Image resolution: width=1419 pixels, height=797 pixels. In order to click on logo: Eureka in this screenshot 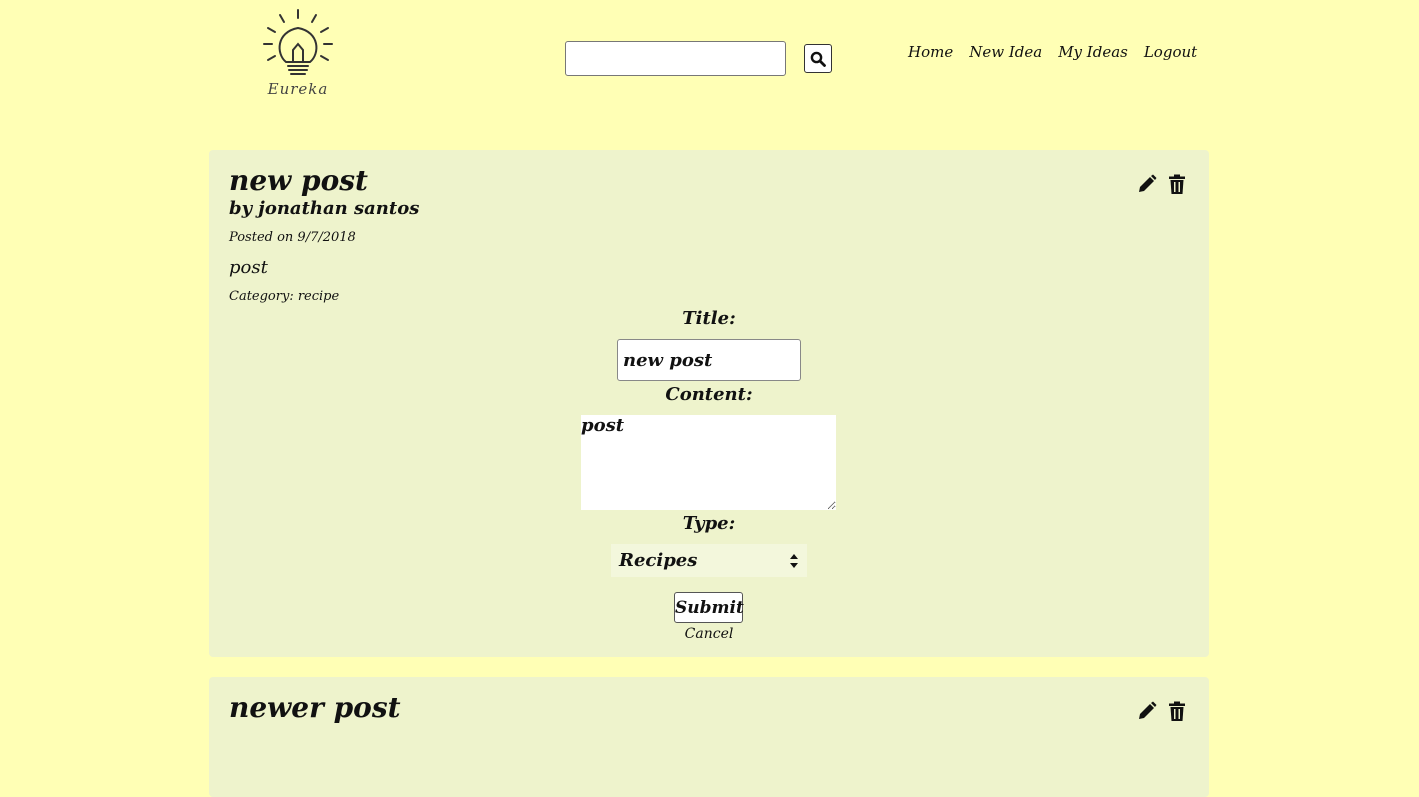, I will do `click(298, 54)`.